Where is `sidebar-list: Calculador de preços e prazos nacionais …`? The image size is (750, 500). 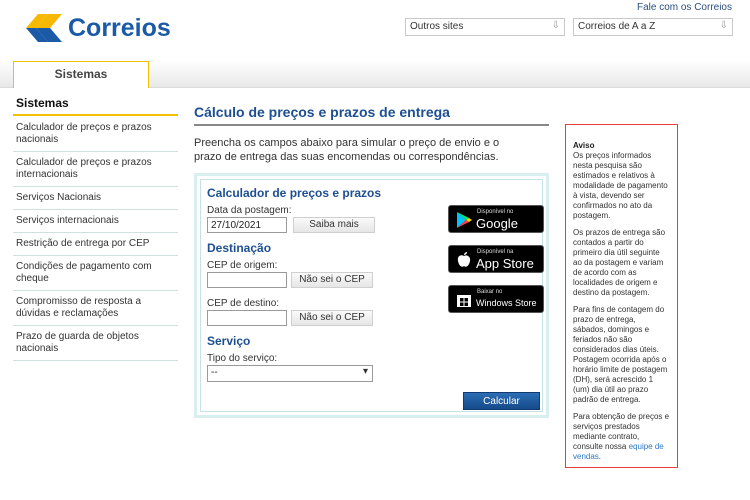 sidebar-list: Calculador de preços e prazos nacionais … is located at coordinates (95, 238).